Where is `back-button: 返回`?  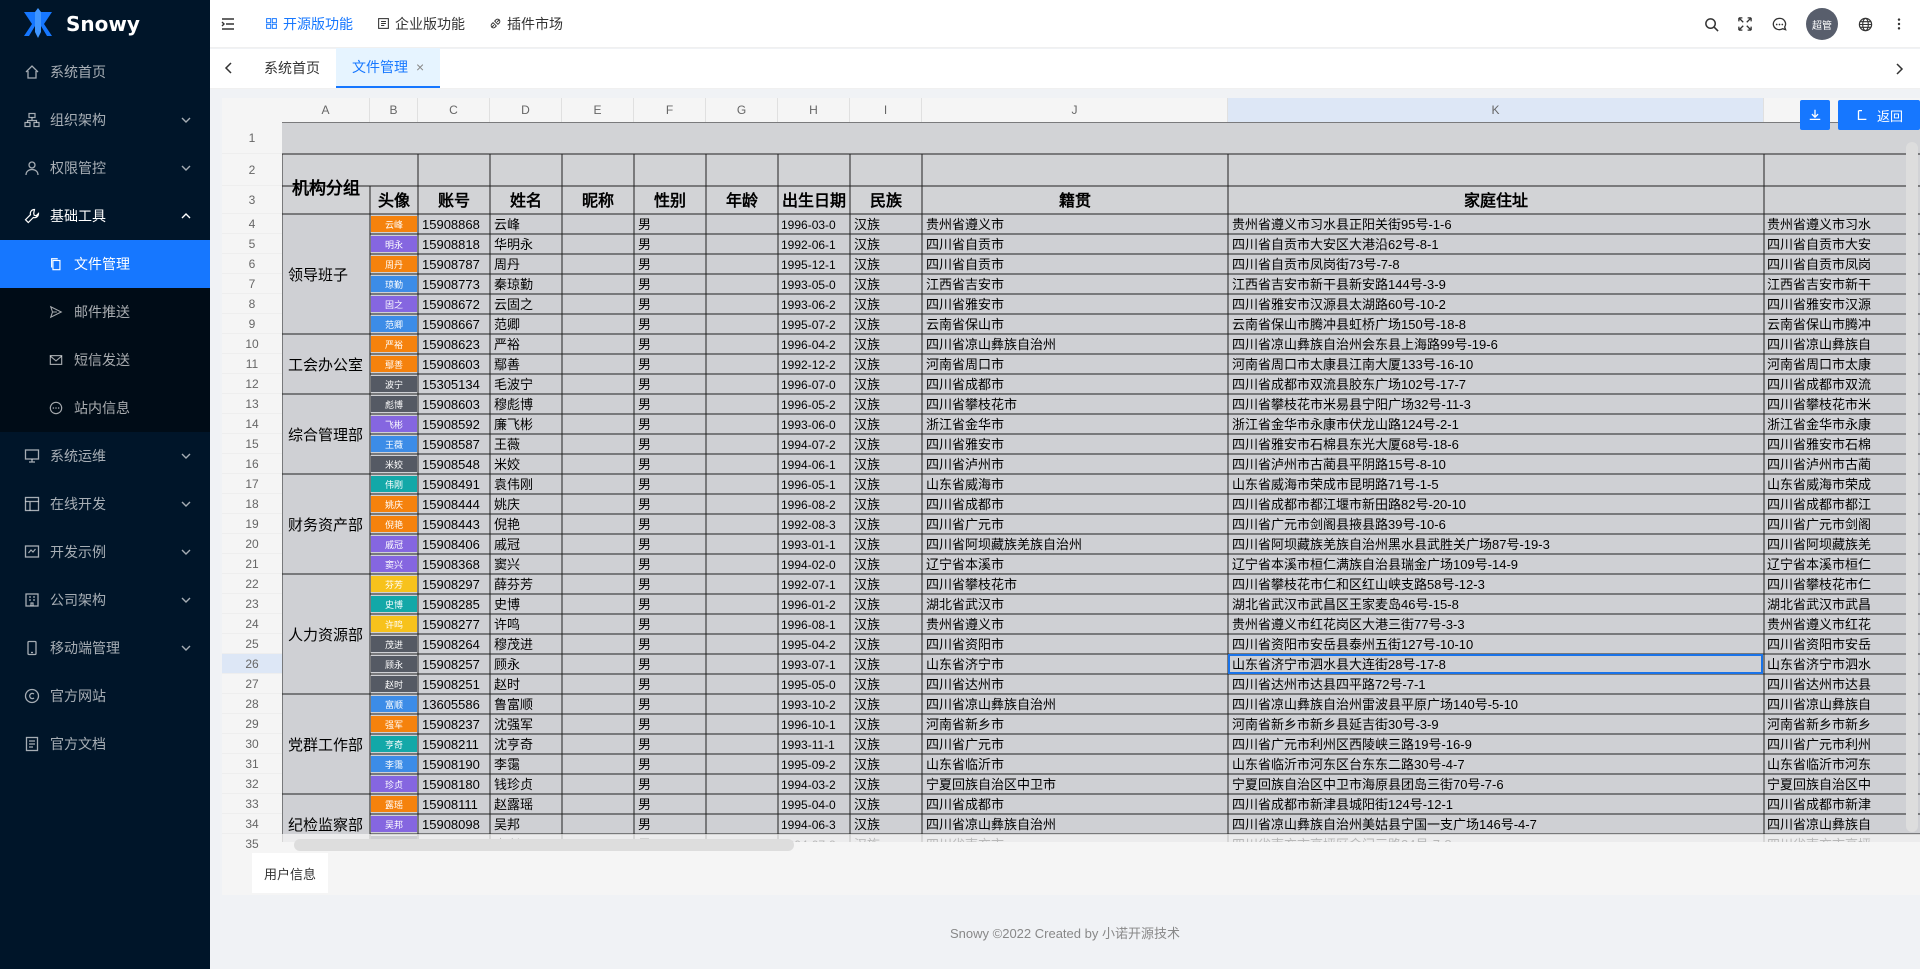
back-button: 返回 is located at coordinates (1879, 115).